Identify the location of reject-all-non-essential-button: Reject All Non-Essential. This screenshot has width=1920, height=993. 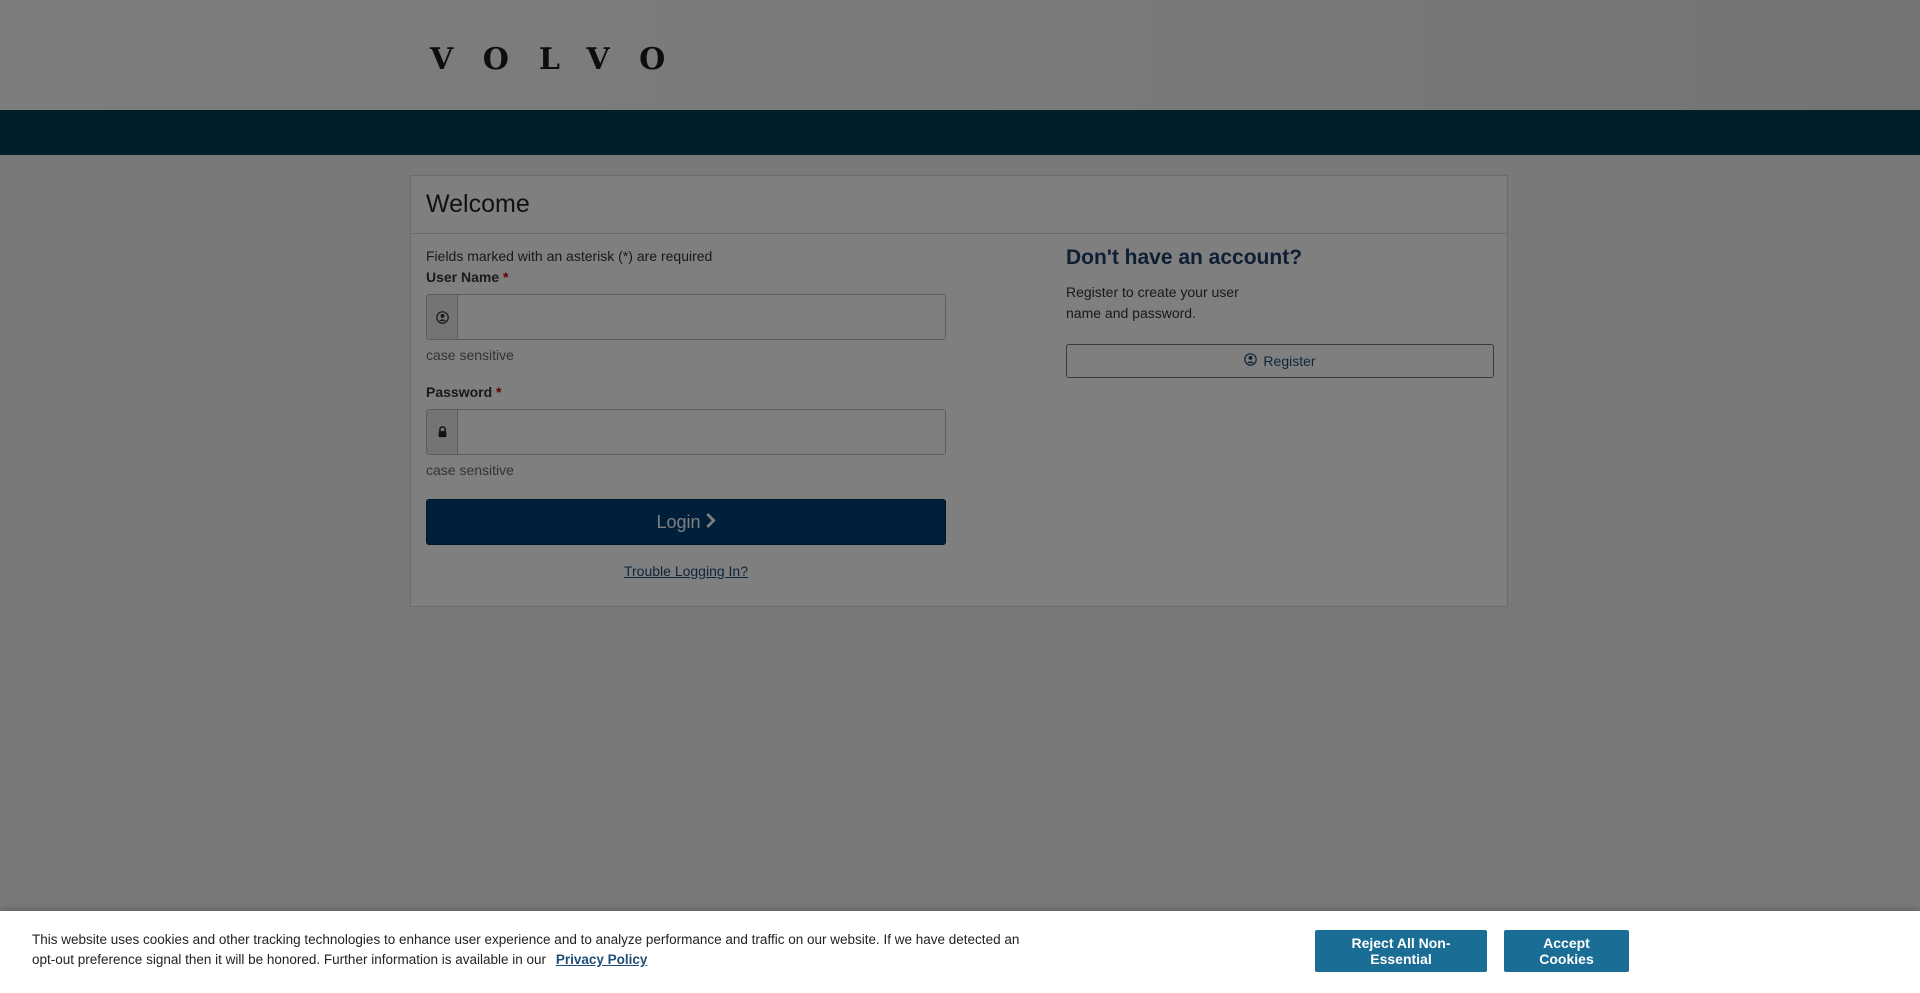
(1401, 951).